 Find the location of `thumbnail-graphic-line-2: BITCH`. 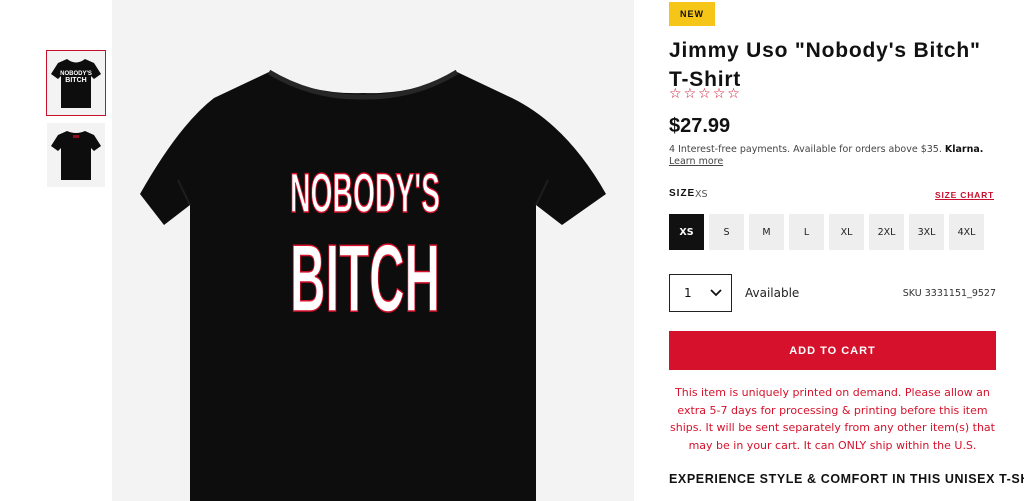

thumbnail-graphic-line-2: BITCH is located at coordinates (75, 80).